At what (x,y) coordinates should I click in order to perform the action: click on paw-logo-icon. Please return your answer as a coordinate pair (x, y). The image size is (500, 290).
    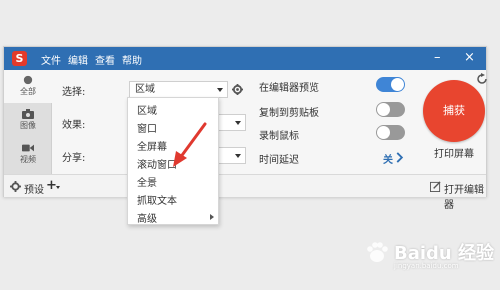
    Looking at the image, I should click on (377, 252).